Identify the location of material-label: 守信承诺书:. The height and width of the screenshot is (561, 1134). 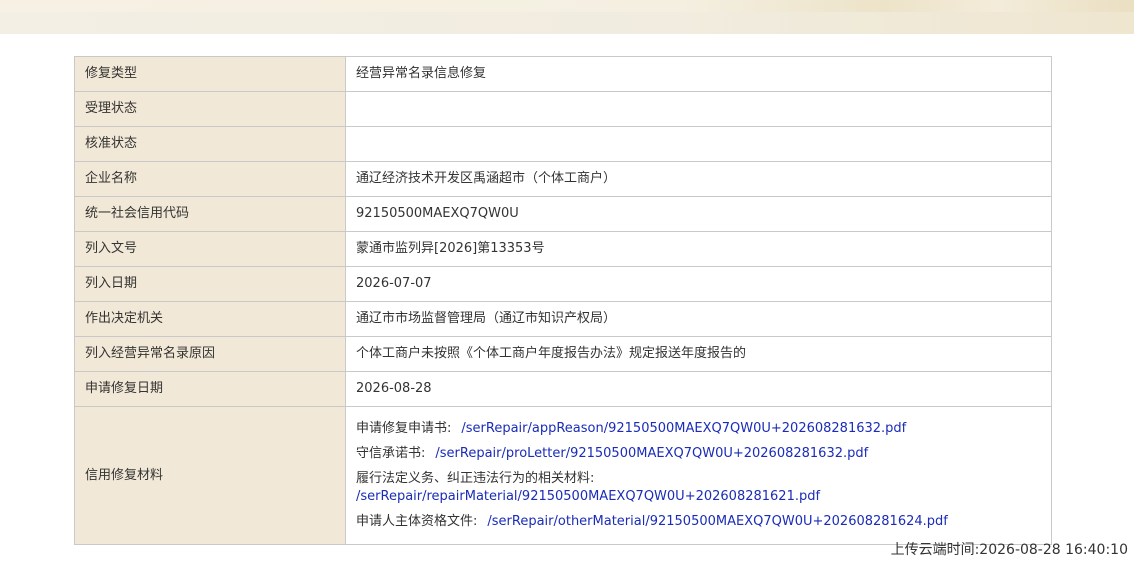
(391, 453).